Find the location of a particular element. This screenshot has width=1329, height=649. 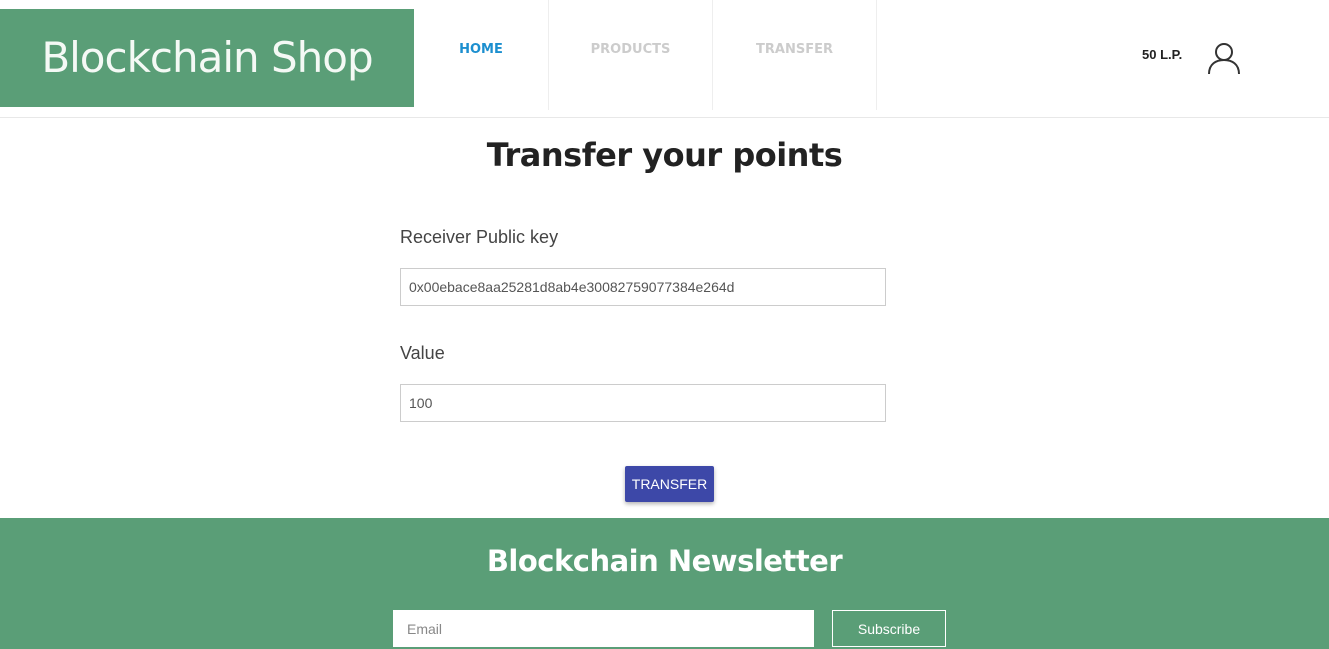

email-input is located at coordinates (603, 628).